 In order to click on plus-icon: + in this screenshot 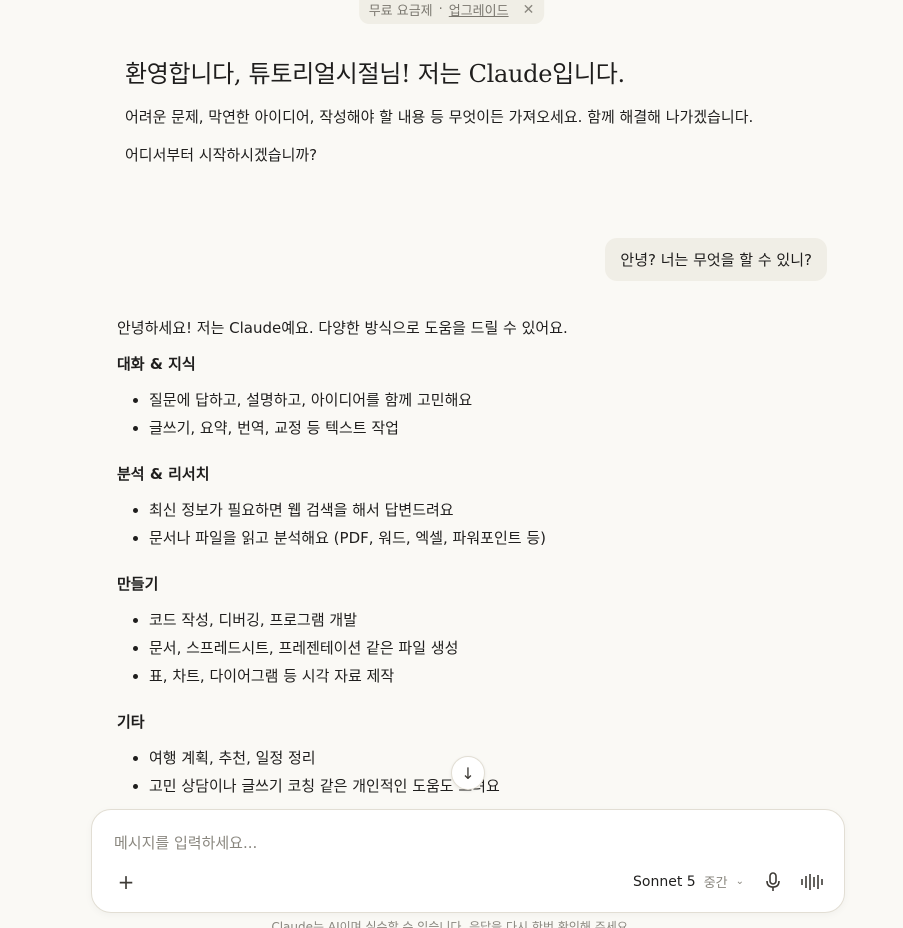, I will do `click(126, 882)`.